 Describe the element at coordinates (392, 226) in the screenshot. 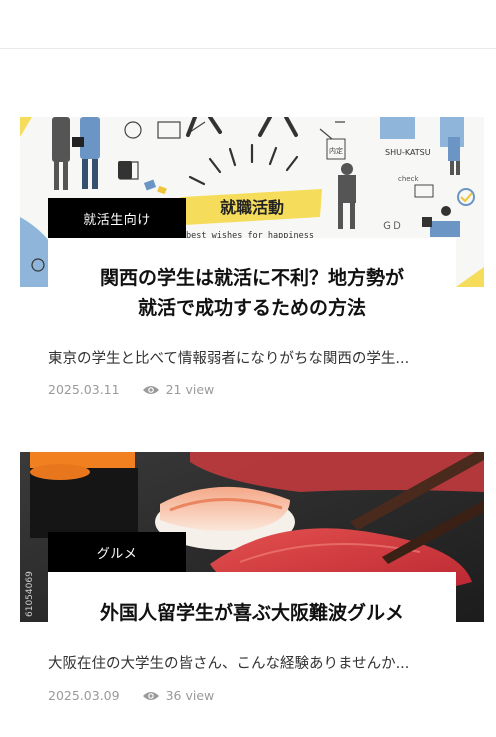

I see `svg-text: ＧＤ` at that location.